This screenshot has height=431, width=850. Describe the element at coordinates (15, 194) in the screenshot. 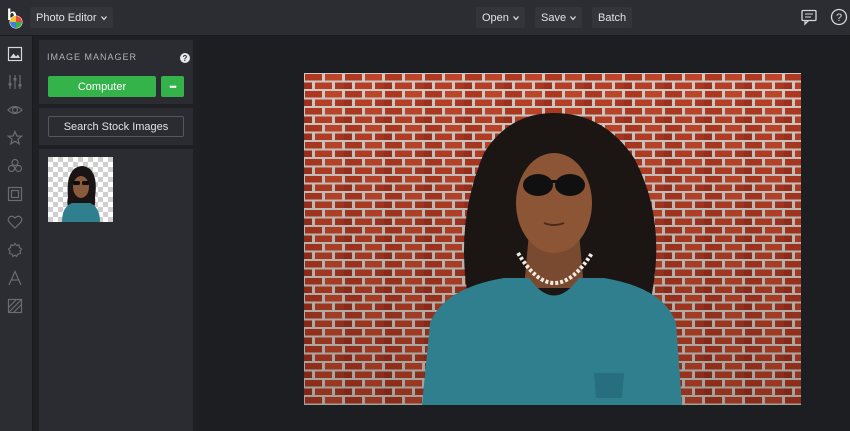

I see `frame-icon` at that location.